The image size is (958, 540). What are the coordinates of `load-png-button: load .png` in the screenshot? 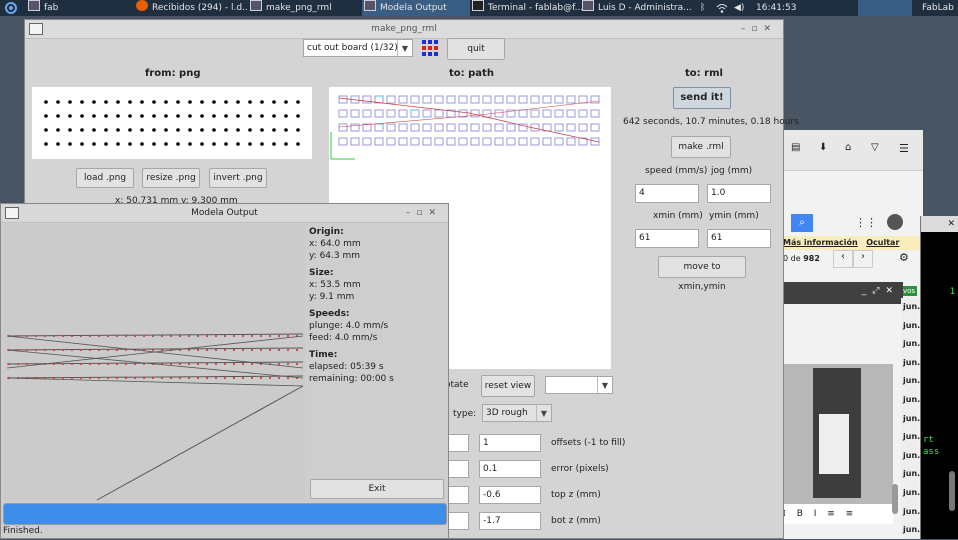 It's located at (105, 178).